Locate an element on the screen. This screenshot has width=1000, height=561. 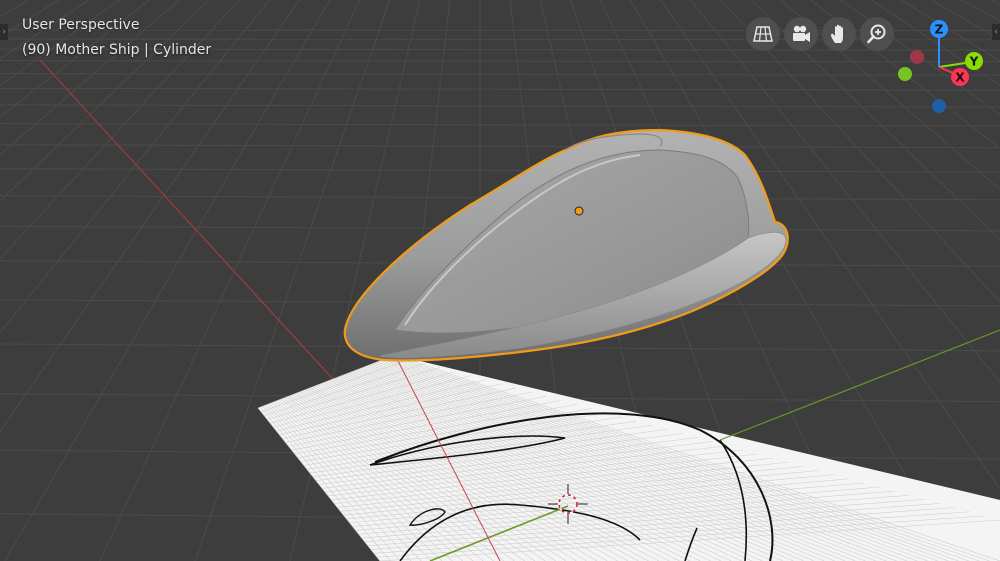
navigation-gizmo: Z Y X is located at coordinates (940, 68).